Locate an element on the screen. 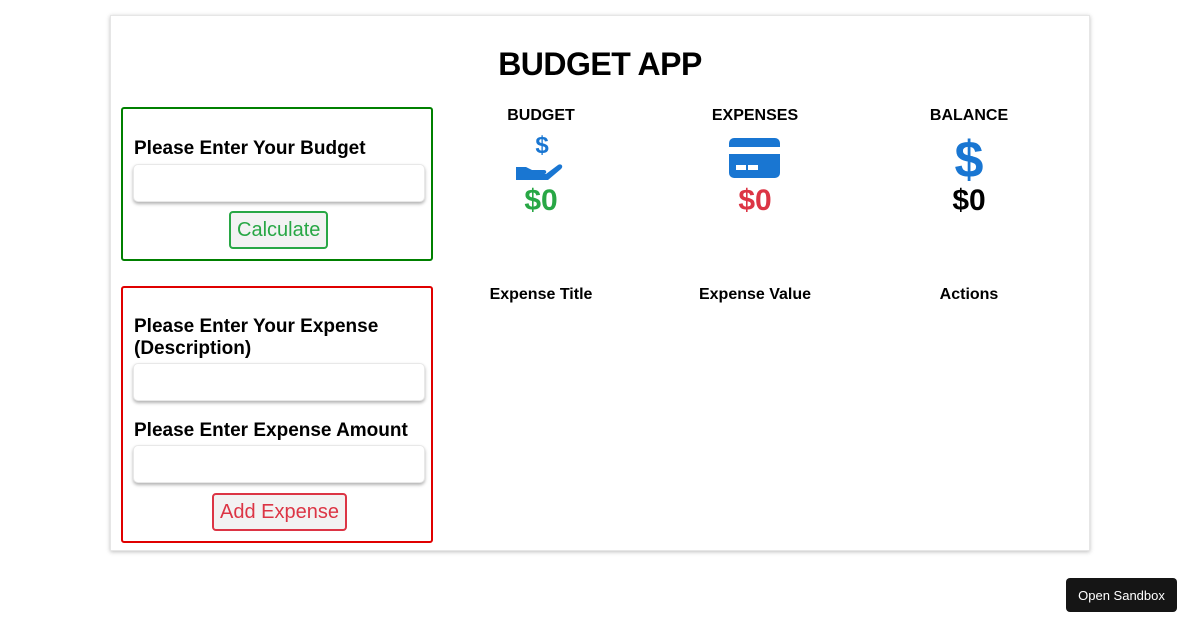 Image resolution: width=1200 pixels, height=630 pixels. budget-stat-label: BUDGET is located at coordinates (541, 115).